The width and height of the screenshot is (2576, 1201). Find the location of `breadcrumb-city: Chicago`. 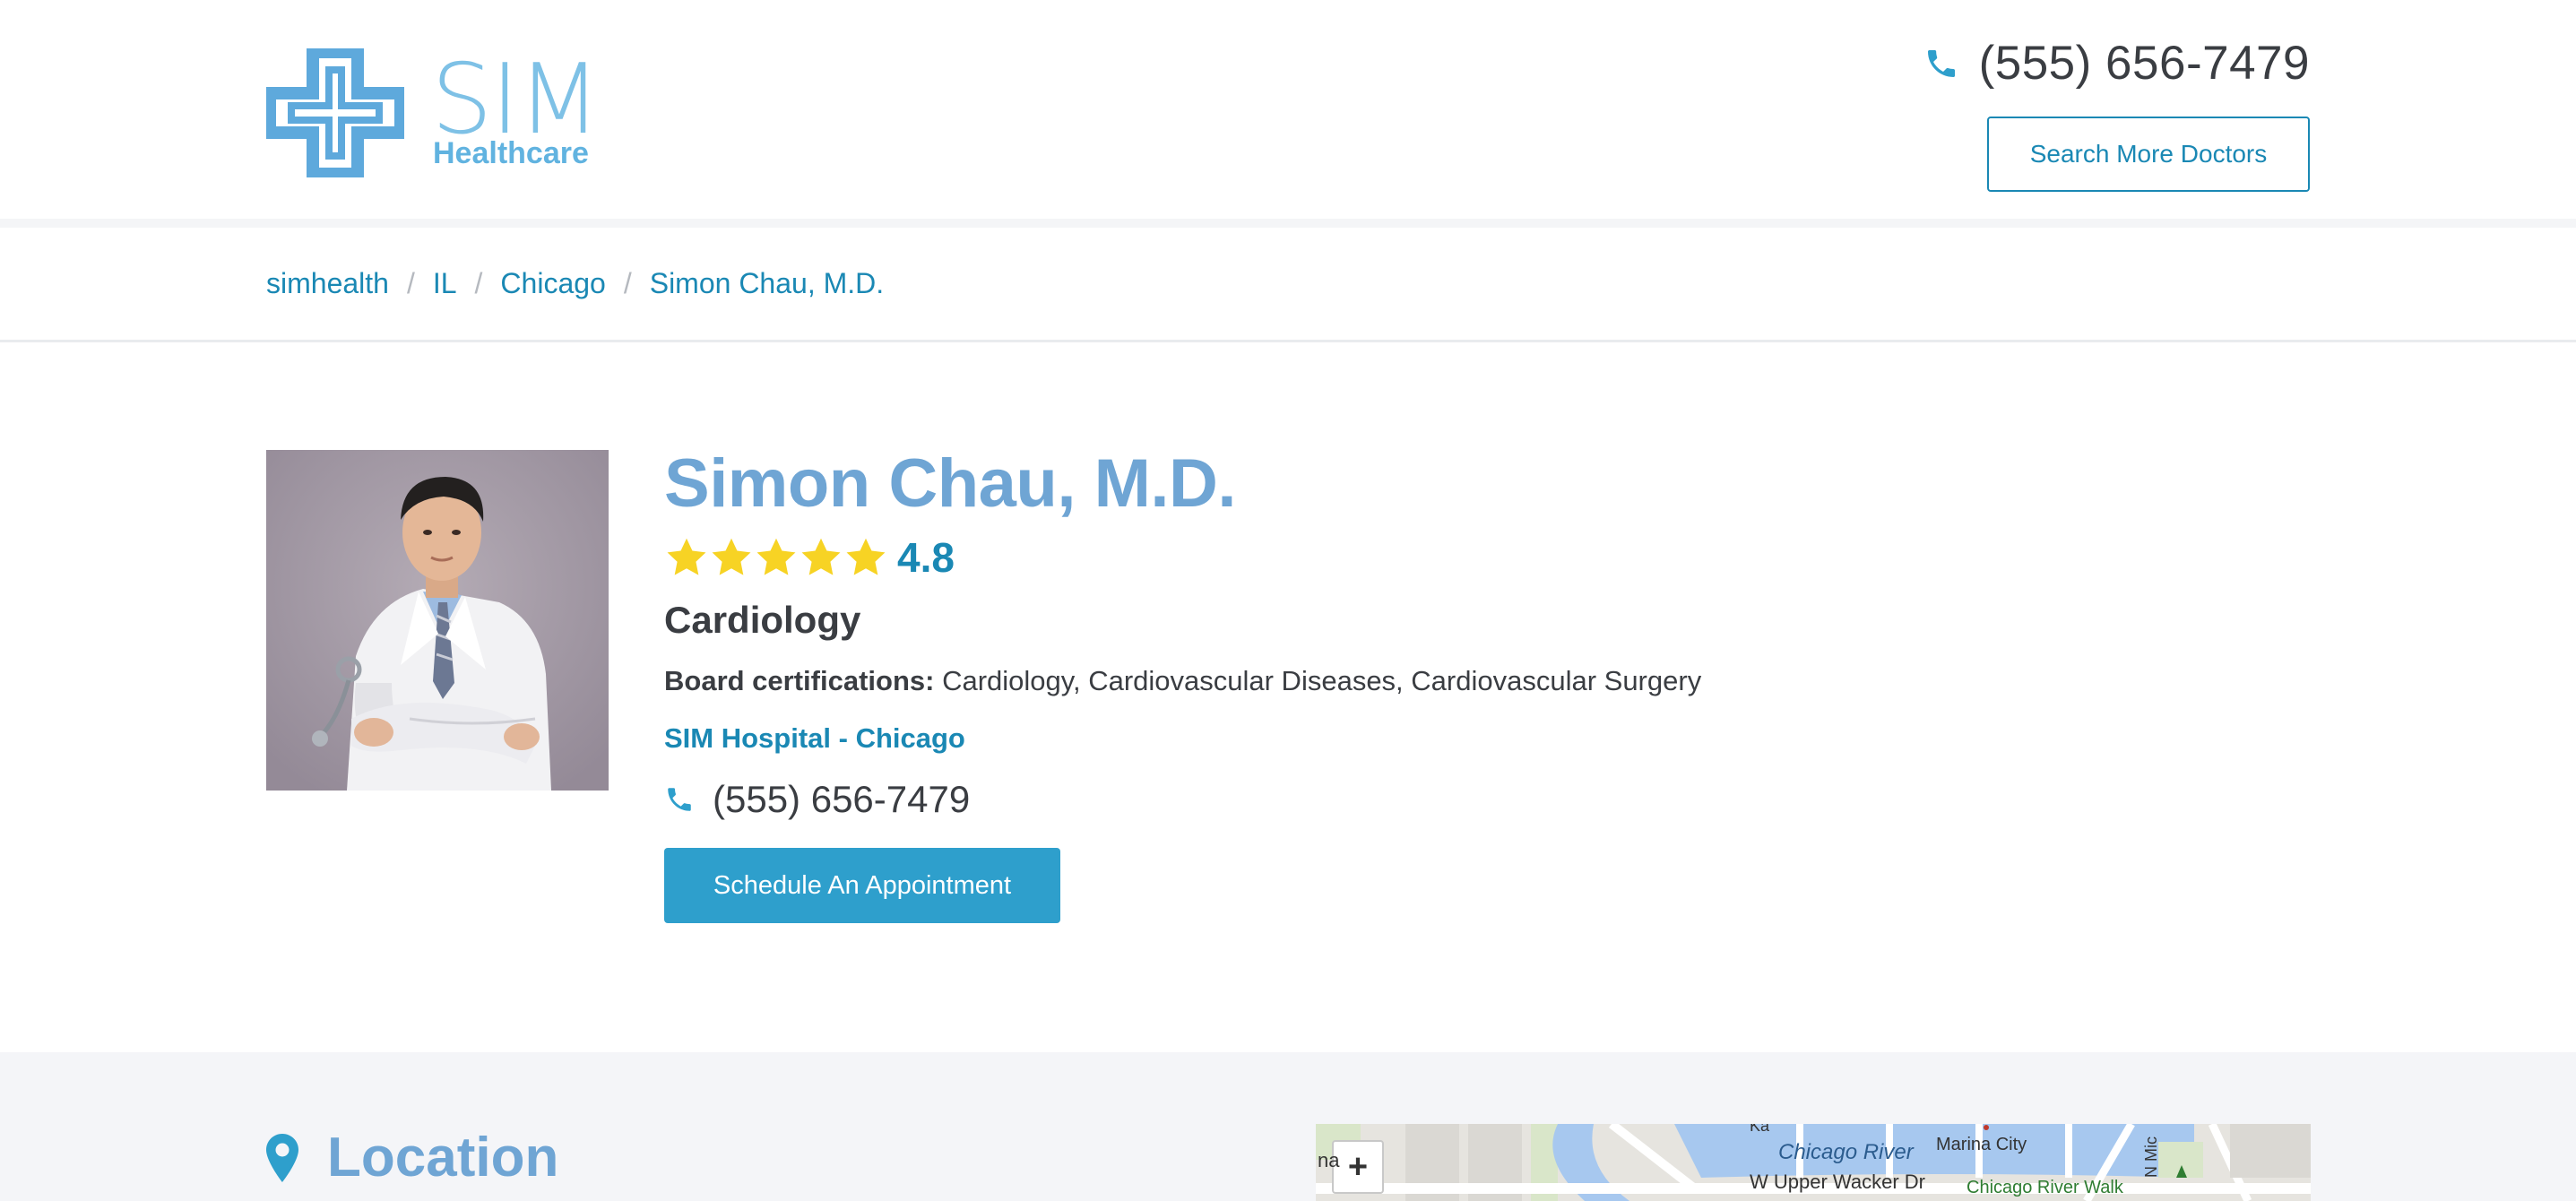

breadcrumb-city: Chicago is located at coordinates (552, 283).